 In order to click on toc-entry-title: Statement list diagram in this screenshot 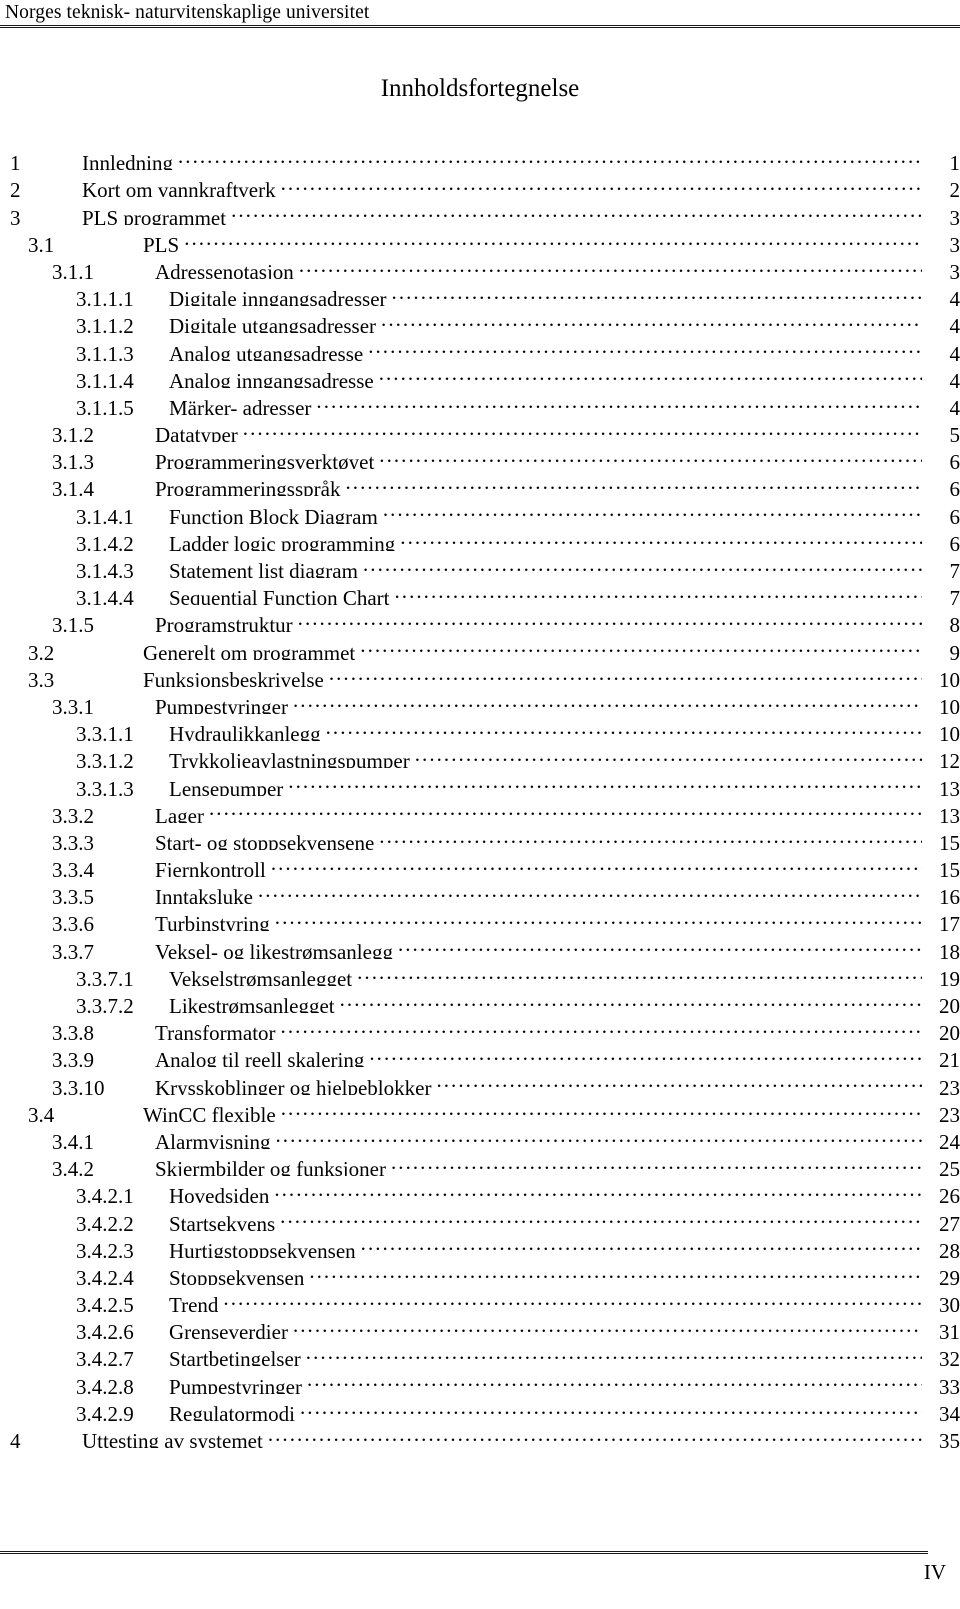, I will do `click(263, 568)`.